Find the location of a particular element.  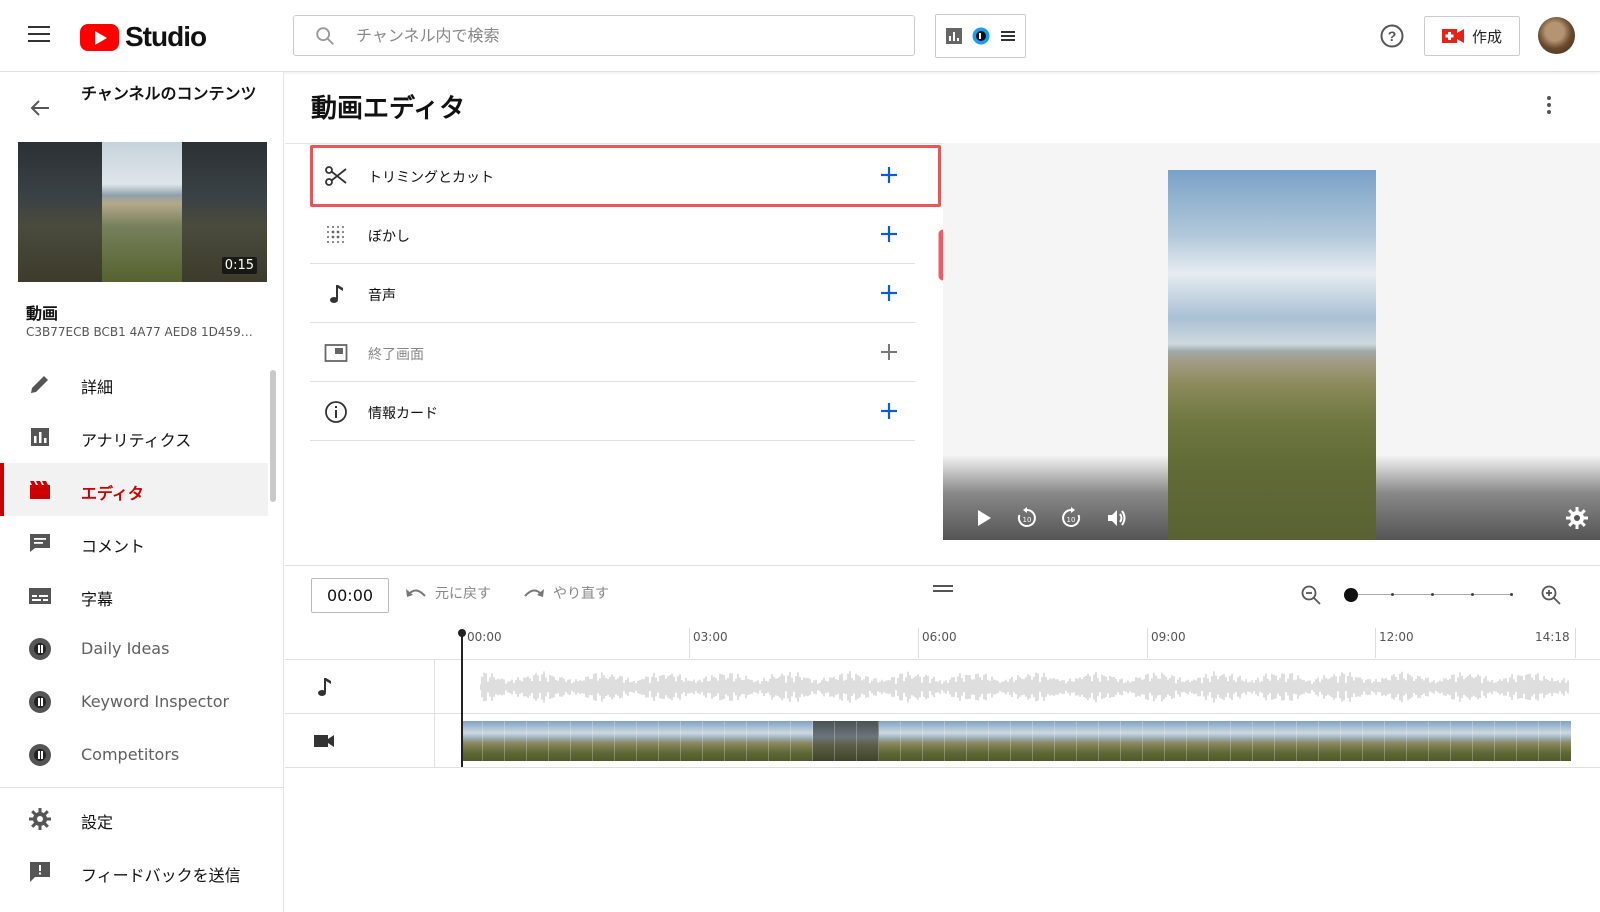

play-icon is located at coordinates (983, 518).